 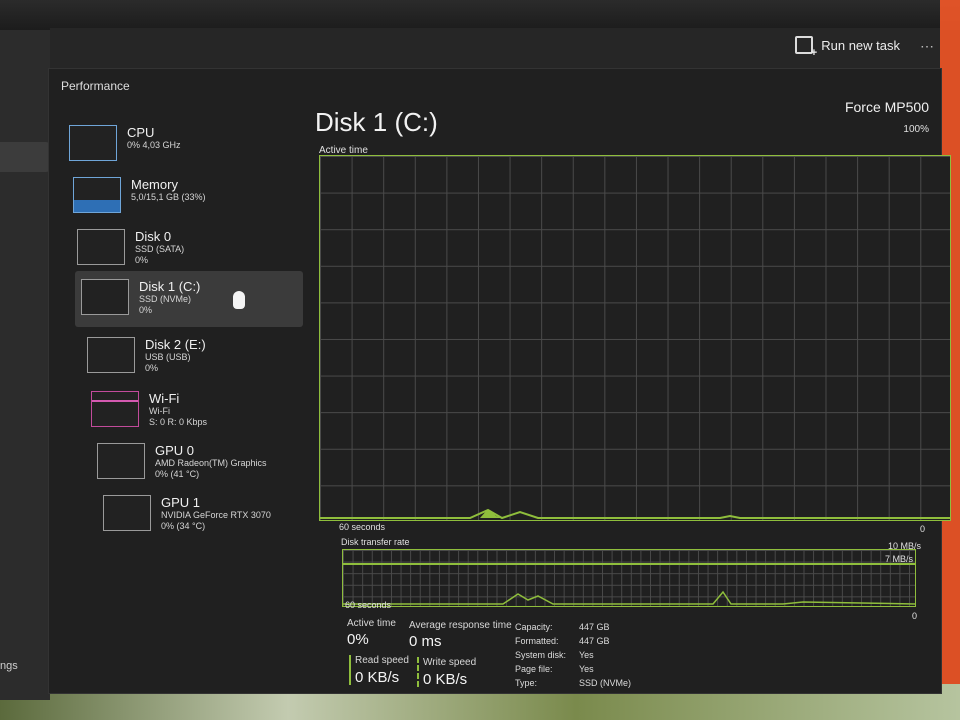 I want to click on device-detail: NVIDIA GeForce RTX 3070, so click(x=216, y=515).